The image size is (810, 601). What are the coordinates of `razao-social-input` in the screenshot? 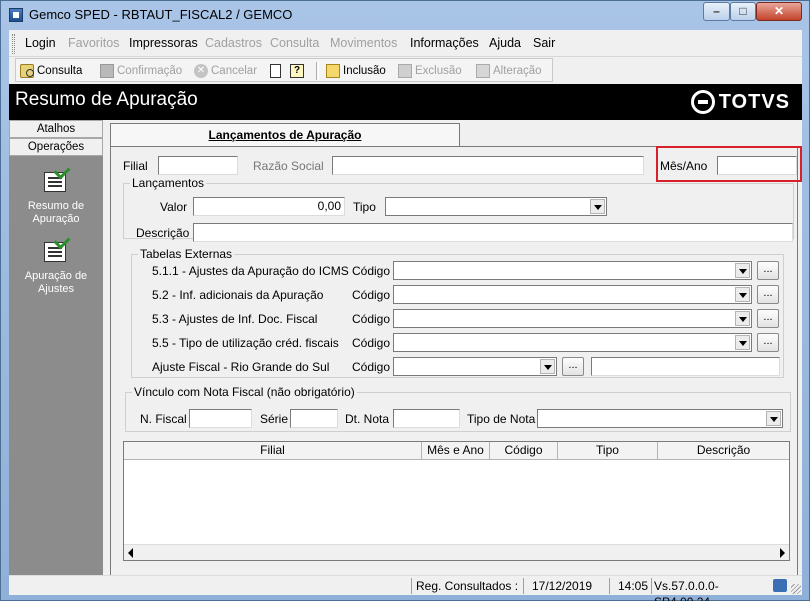 It's located at (488, 165).